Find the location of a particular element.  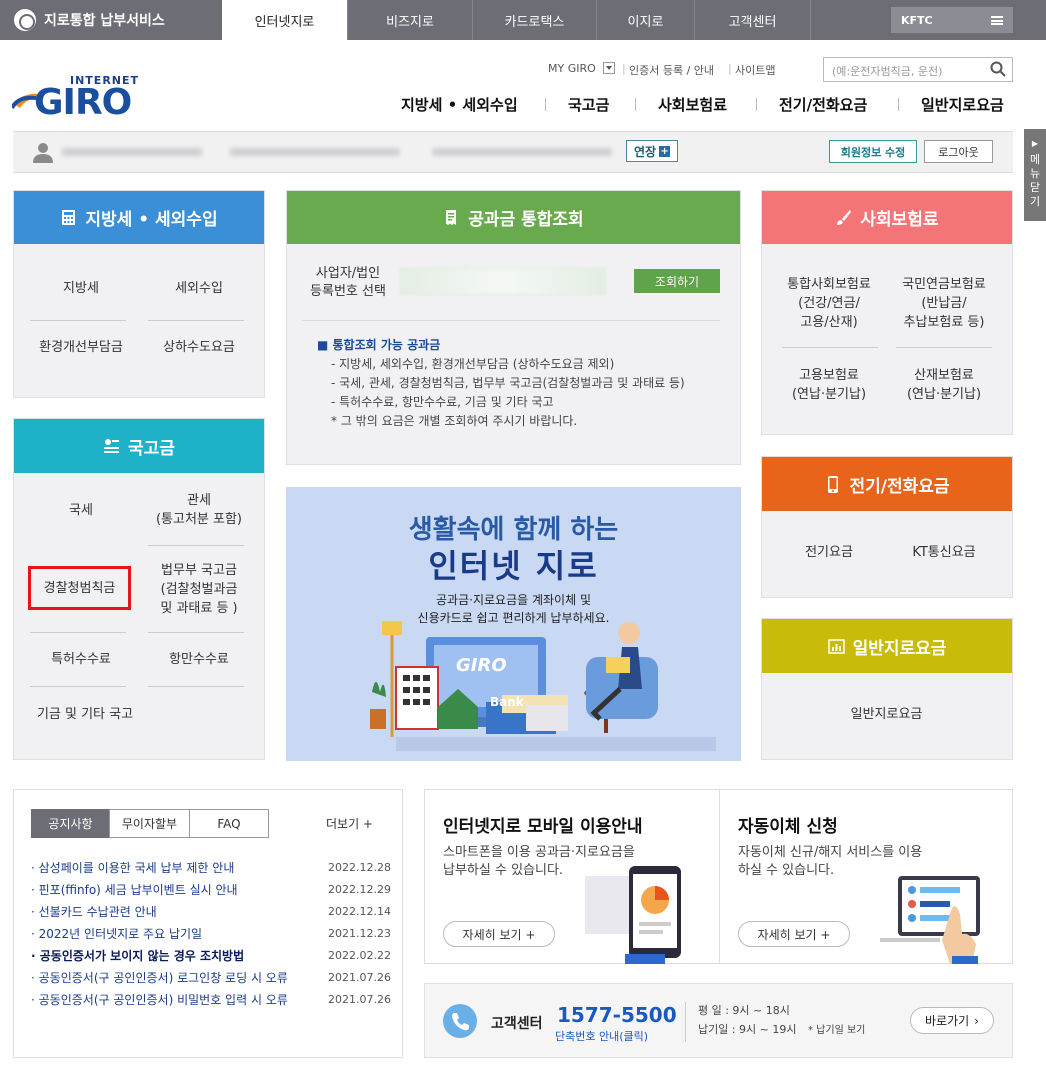

notice-title: 2022년 인터넷지로 주요 납기일 is located at coordinates (168, 933).